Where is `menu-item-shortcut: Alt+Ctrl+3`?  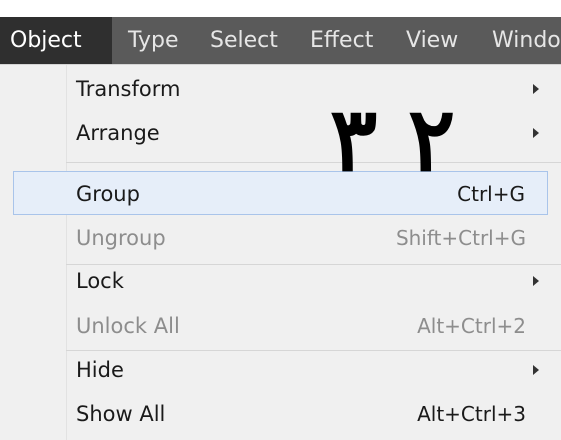 menu-item-shortcut: Alt+Ctrl+3 is located at coordinates (471, 414).